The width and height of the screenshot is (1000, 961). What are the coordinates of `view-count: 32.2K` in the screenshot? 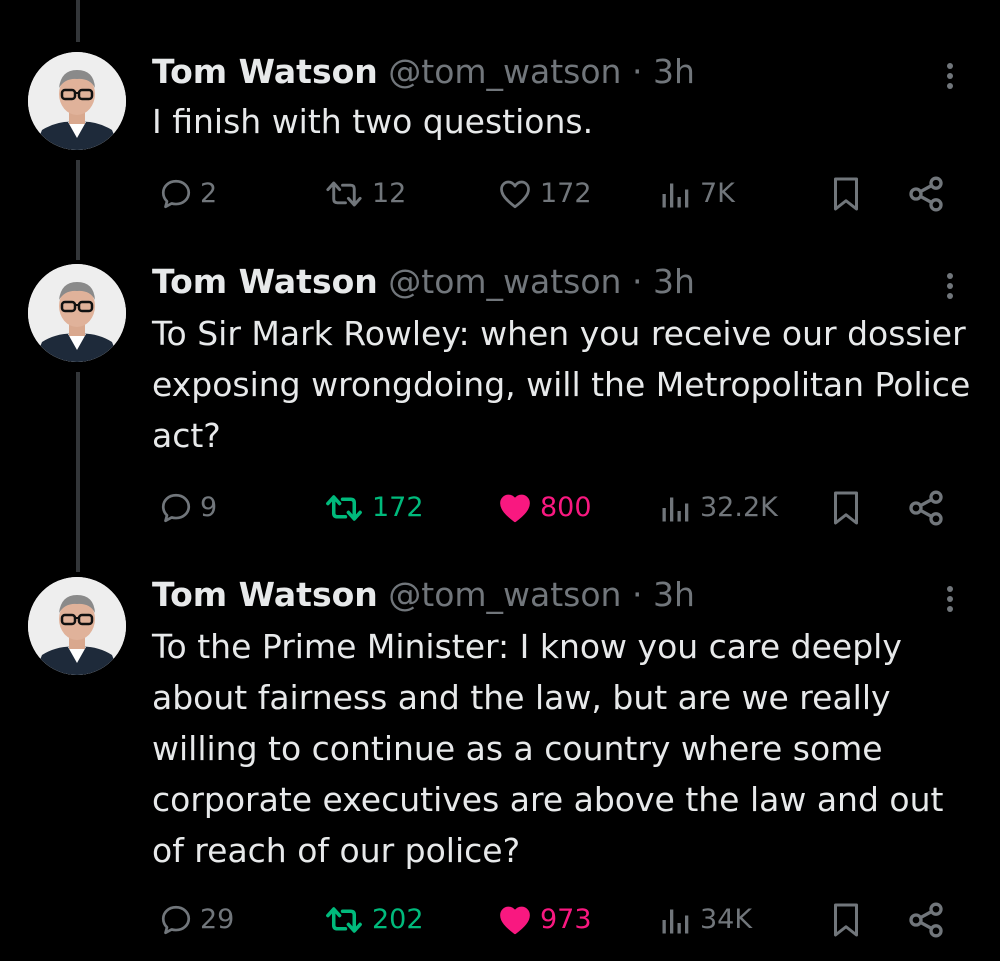 It's located at (739, 507).